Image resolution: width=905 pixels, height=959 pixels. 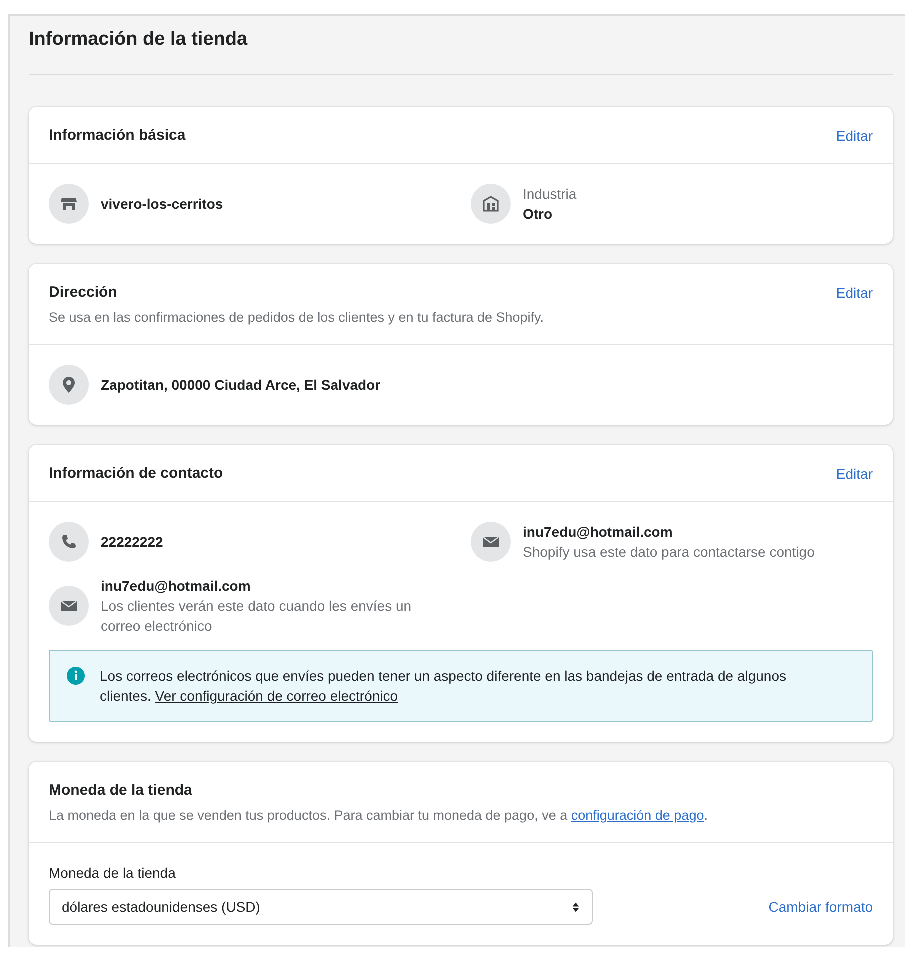 What do you see at coordinates (117, 136) in the screenshot?
I see `section-title: Información básica` at bounding box center [117, 136].